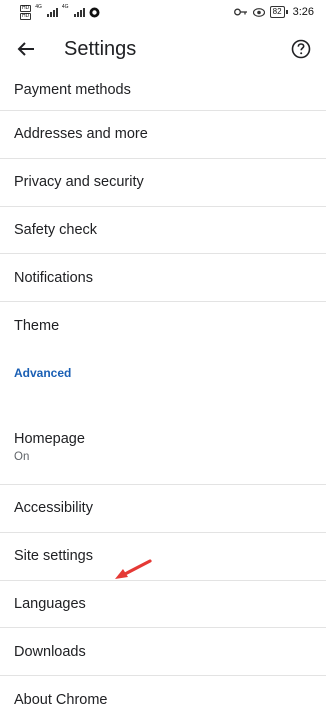 This screenshot has width=326, height=724. What do you see at coordinates (240, 12) in the screenshot?
I see `key-icon` at bounding box center [240, 12].